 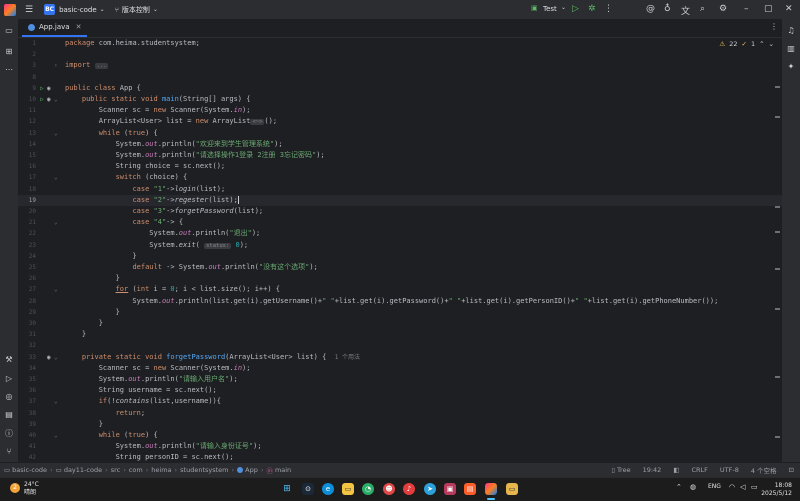 What do you see at coordinates (9, 434) in the screenshot?
I see `problems-icon: ⓘ` at bounding box center [9, 434].